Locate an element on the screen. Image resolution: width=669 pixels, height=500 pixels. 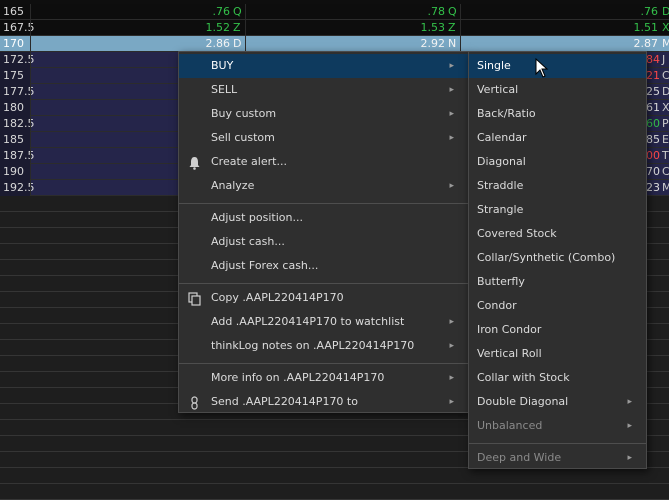
partial-value: 60 is located at coordinates (653, 123).